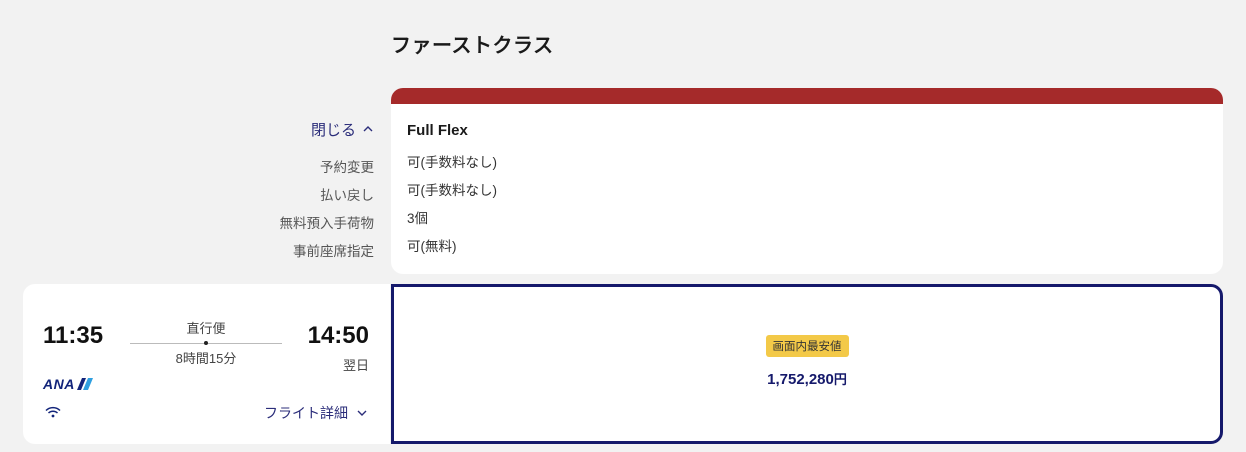 The image size is (1246, 452). I want to click on chevron-down-icon, so click(362, 413).